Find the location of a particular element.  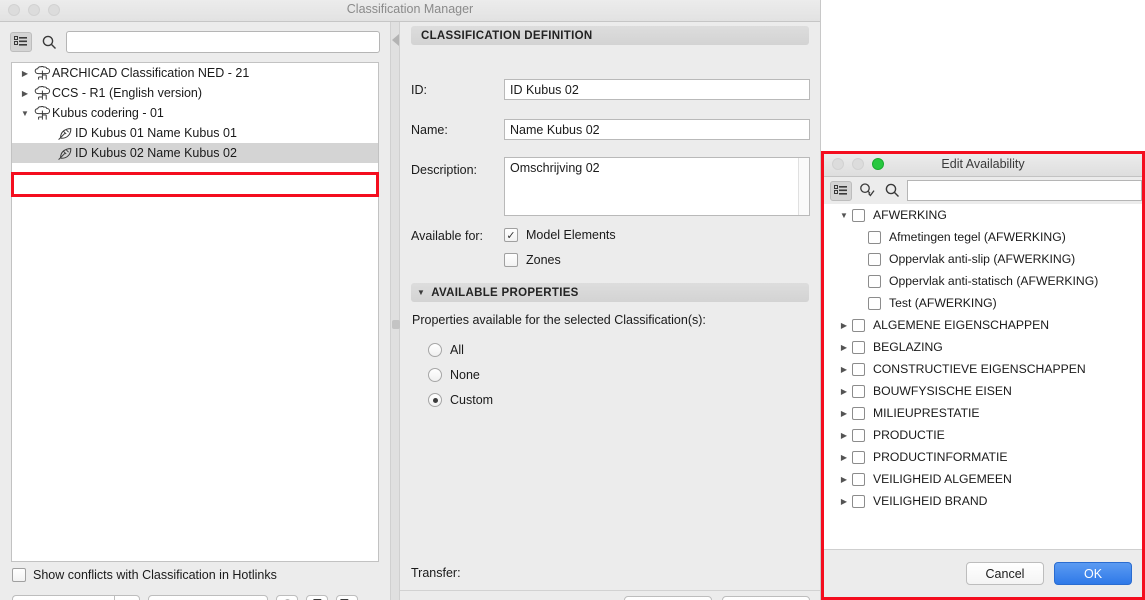

availability-tree-row: ▶ BOUWFYSISCHE EISEN is located at coordinates (983, 391).